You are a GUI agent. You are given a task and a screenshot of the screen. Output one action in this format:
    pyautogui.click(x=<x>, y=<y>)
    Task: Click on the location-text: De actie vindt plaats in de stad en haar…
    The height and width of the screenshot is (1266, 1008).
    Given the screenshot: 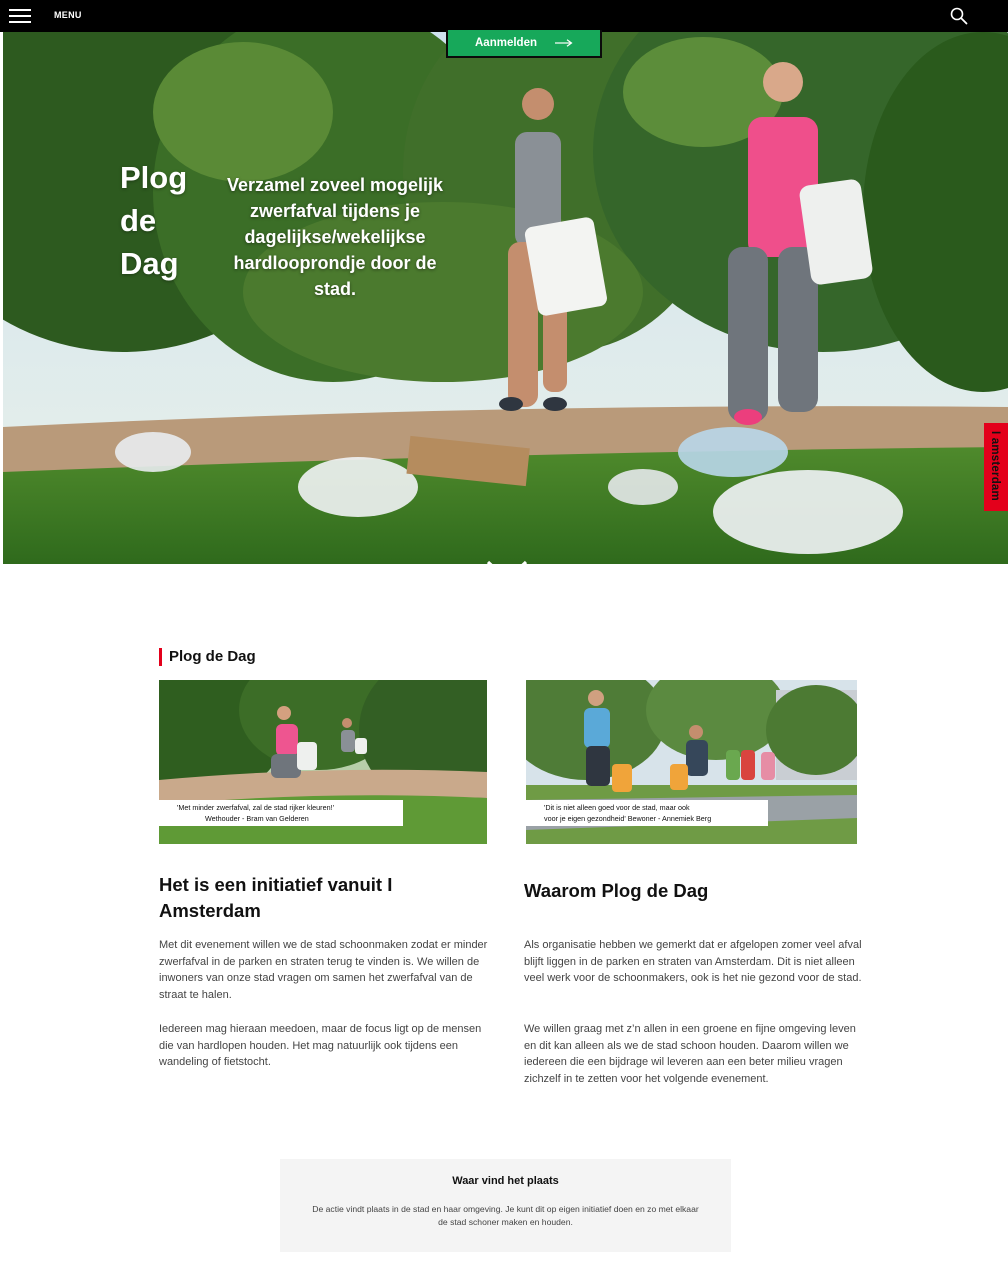 What is the action you would take?
    pyautogui.click(x=505, y=1215)
    